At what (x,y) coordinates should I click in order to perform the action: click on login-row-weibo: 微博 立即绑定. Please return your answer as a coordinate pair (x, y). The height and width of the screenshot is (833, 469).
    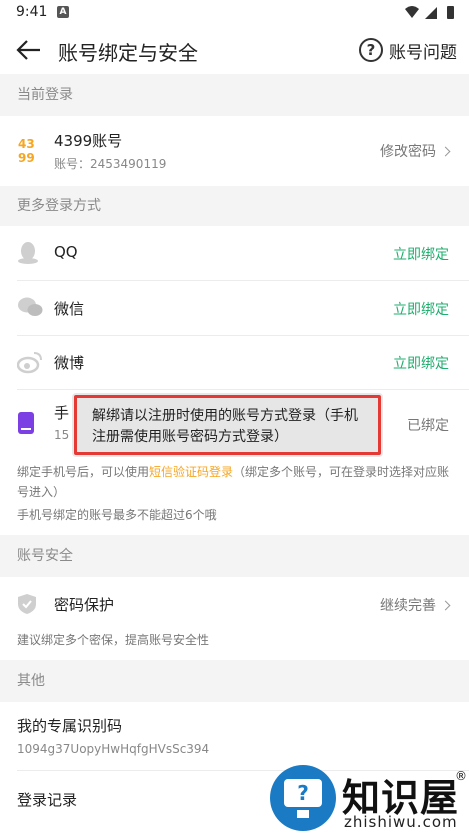
    Looking at the image, I should click on (234, 362).